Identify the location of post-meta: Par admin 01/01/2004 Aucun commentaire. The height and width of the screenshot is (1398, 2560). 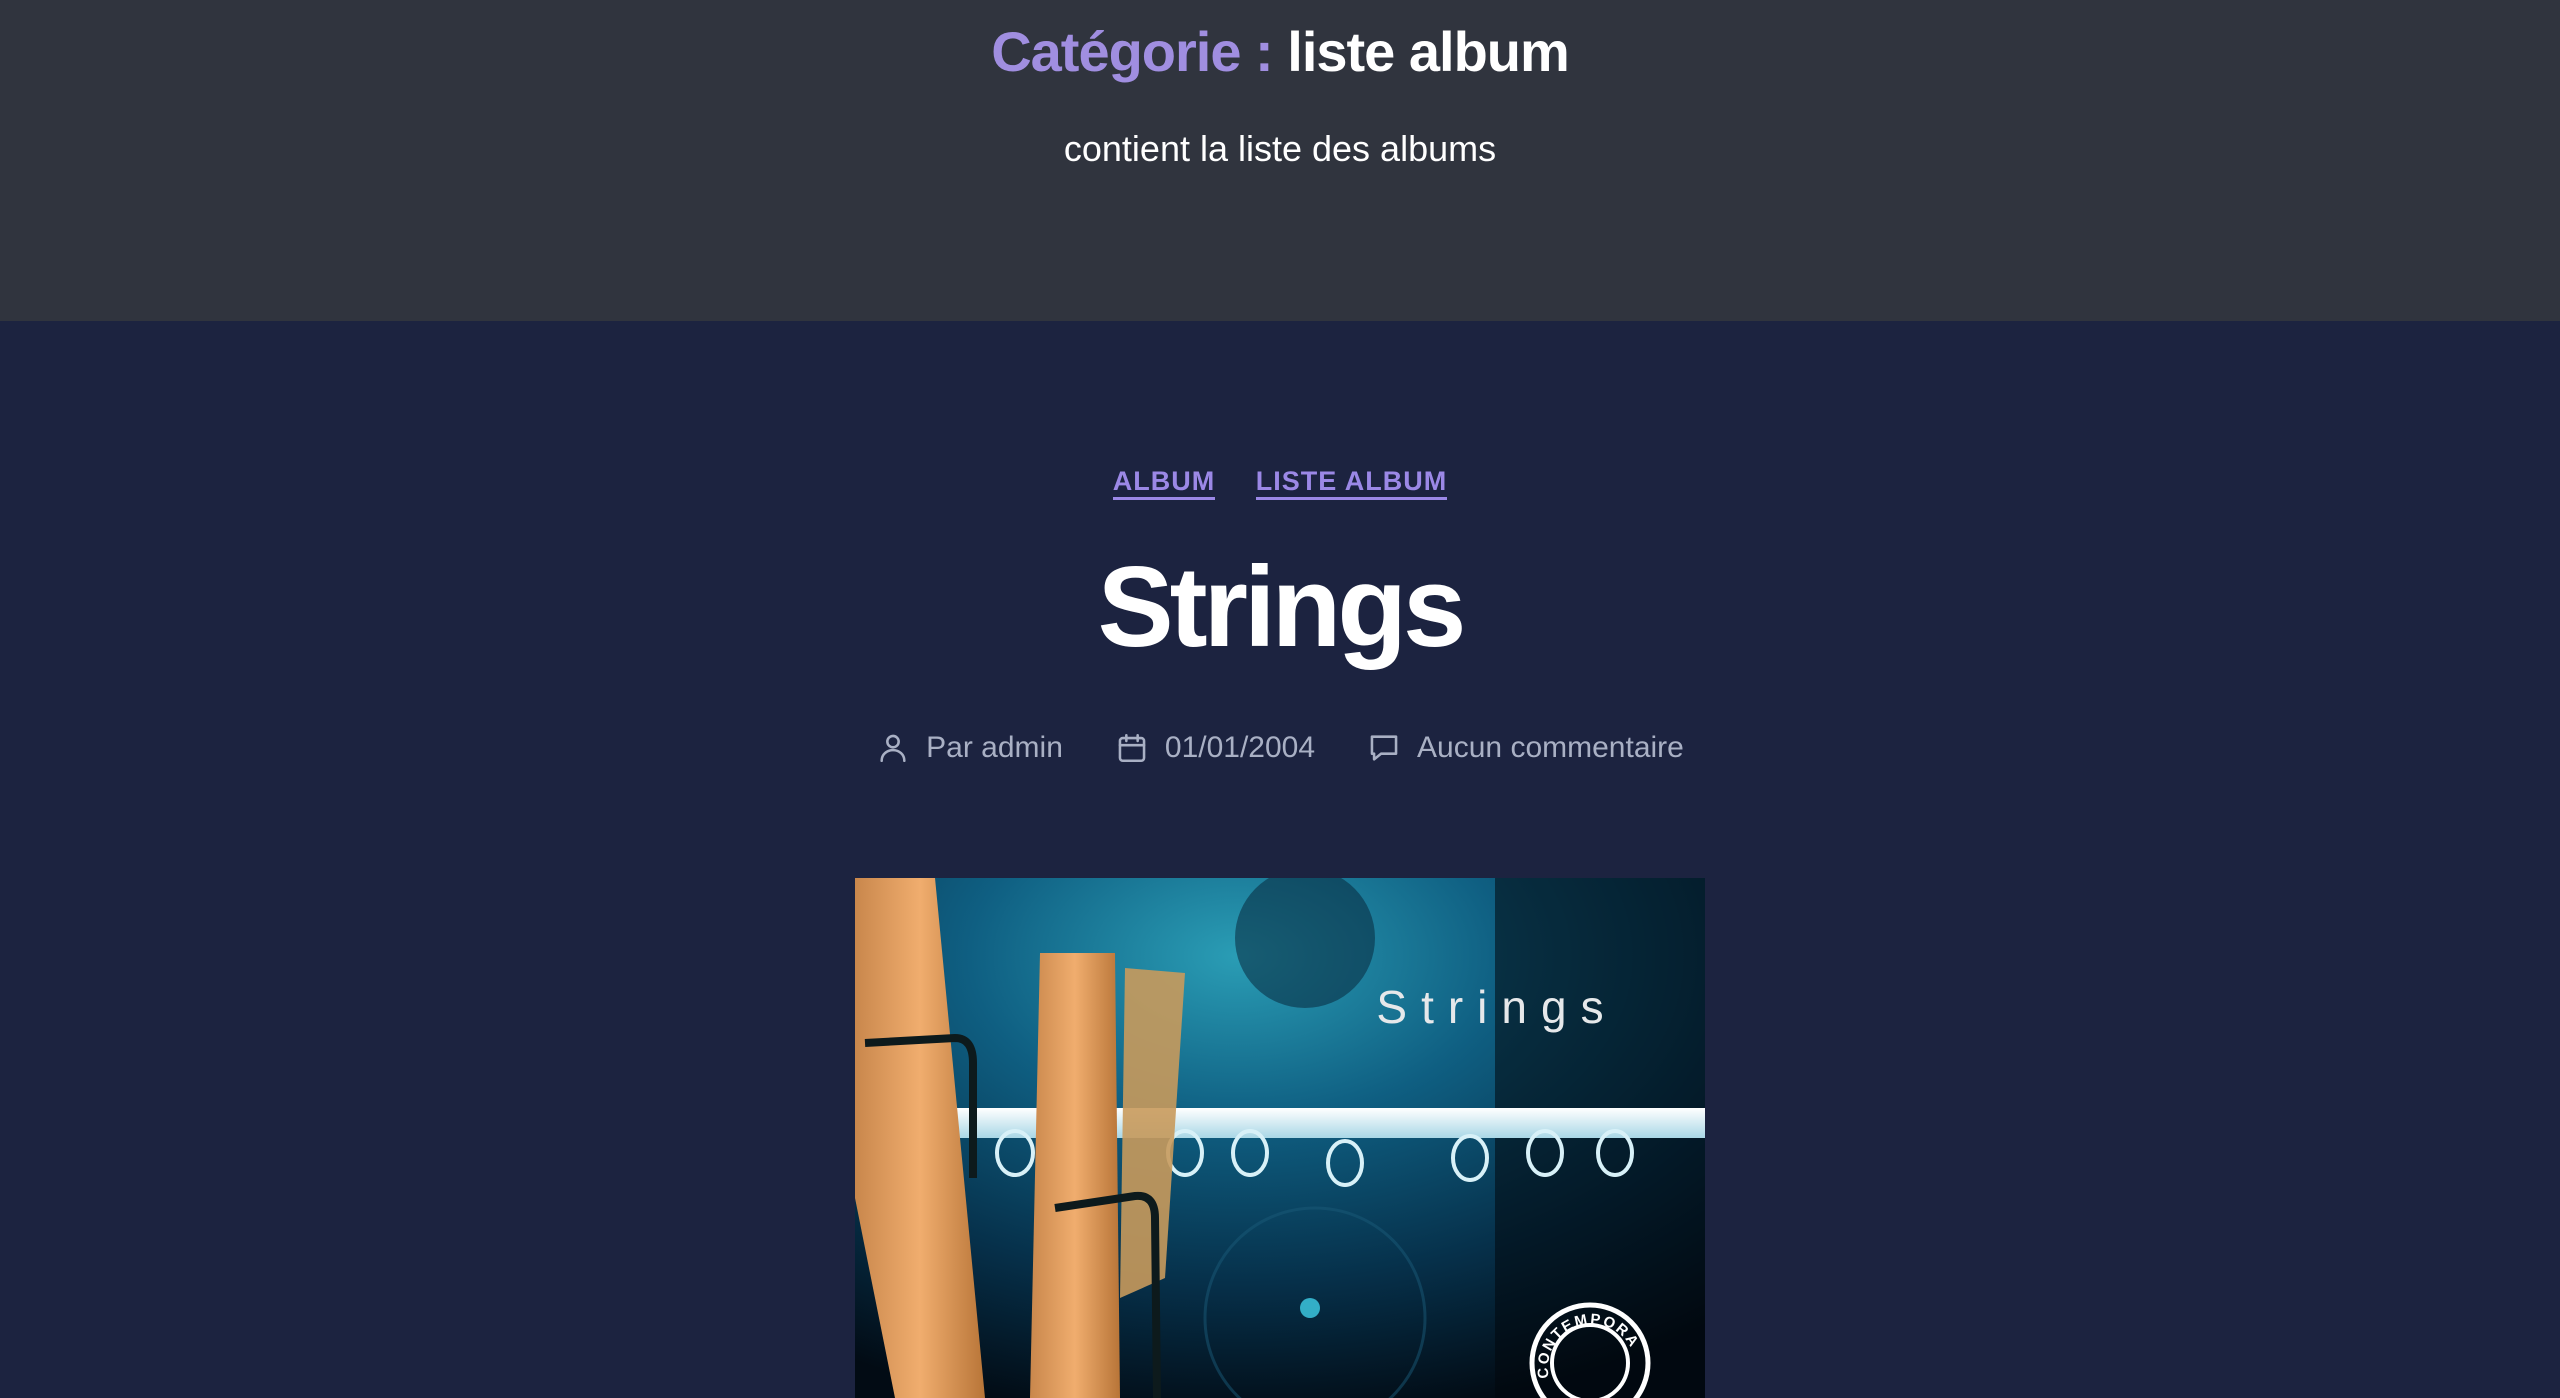
(1280, 748).